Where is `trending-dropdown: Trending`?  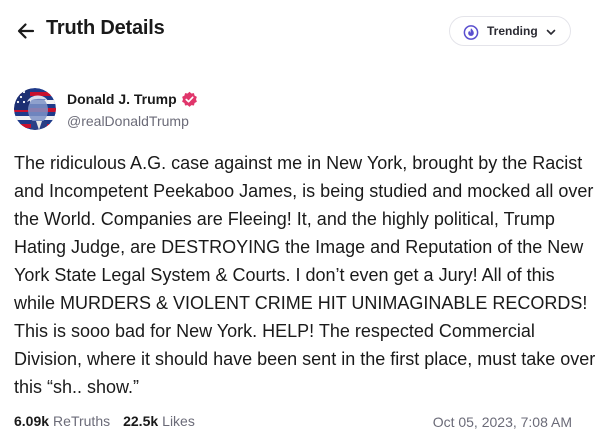 trending-dropdown: Trending is located at coordinates (510, 31).